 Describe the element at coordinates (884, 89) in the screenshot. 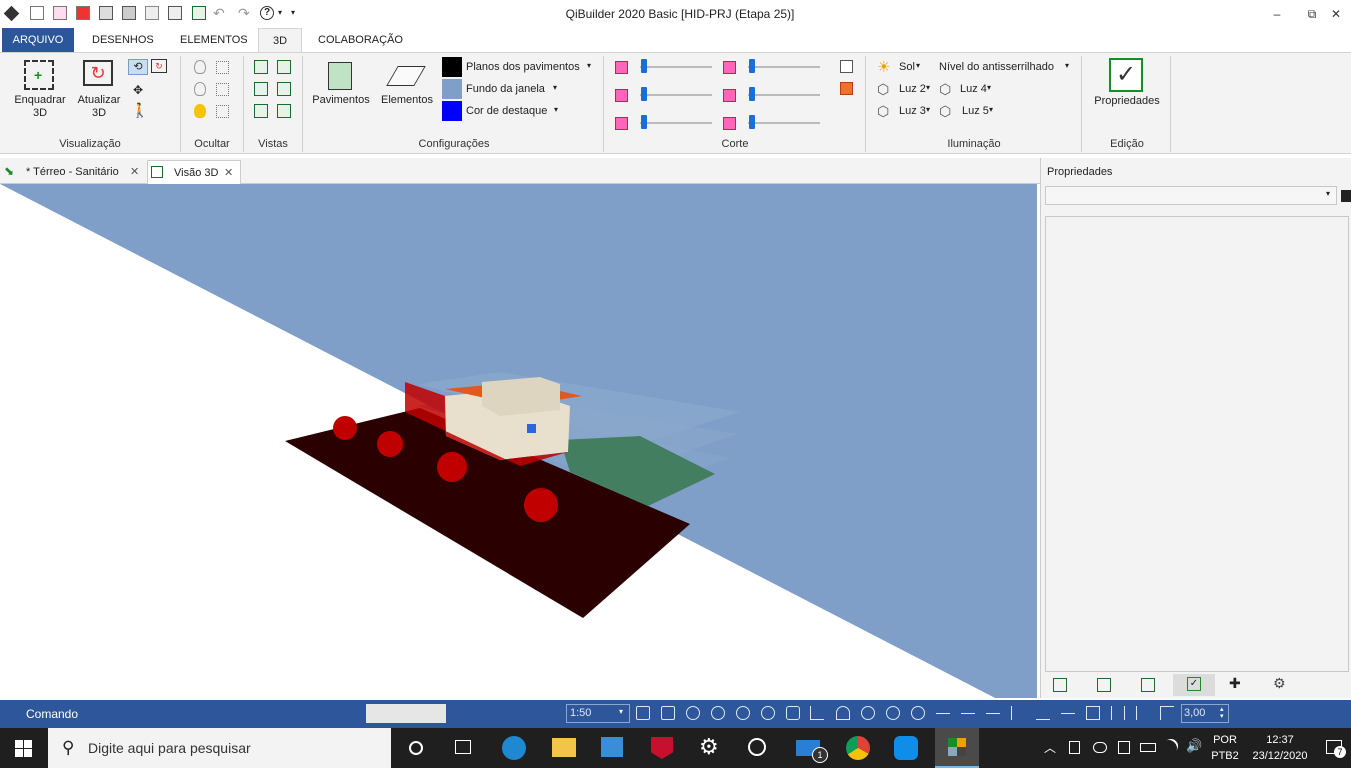

I see `light-2-icon: ⬡` at that location.